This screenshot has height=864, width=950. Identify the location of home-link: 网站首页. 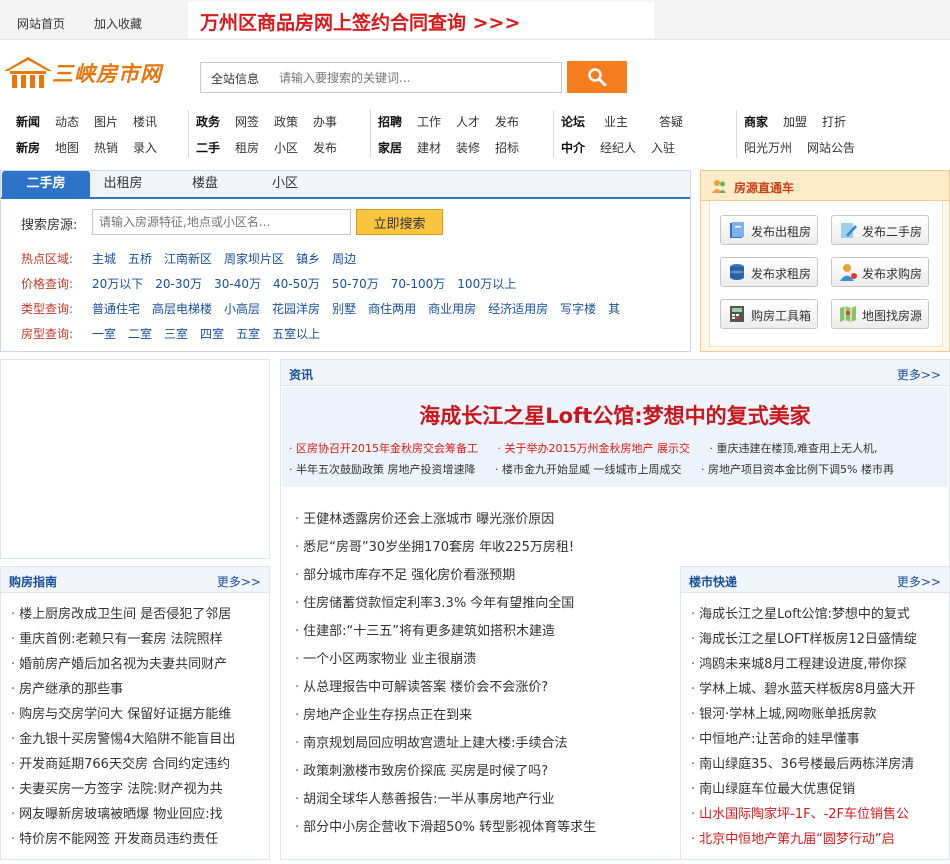
(41, 23).